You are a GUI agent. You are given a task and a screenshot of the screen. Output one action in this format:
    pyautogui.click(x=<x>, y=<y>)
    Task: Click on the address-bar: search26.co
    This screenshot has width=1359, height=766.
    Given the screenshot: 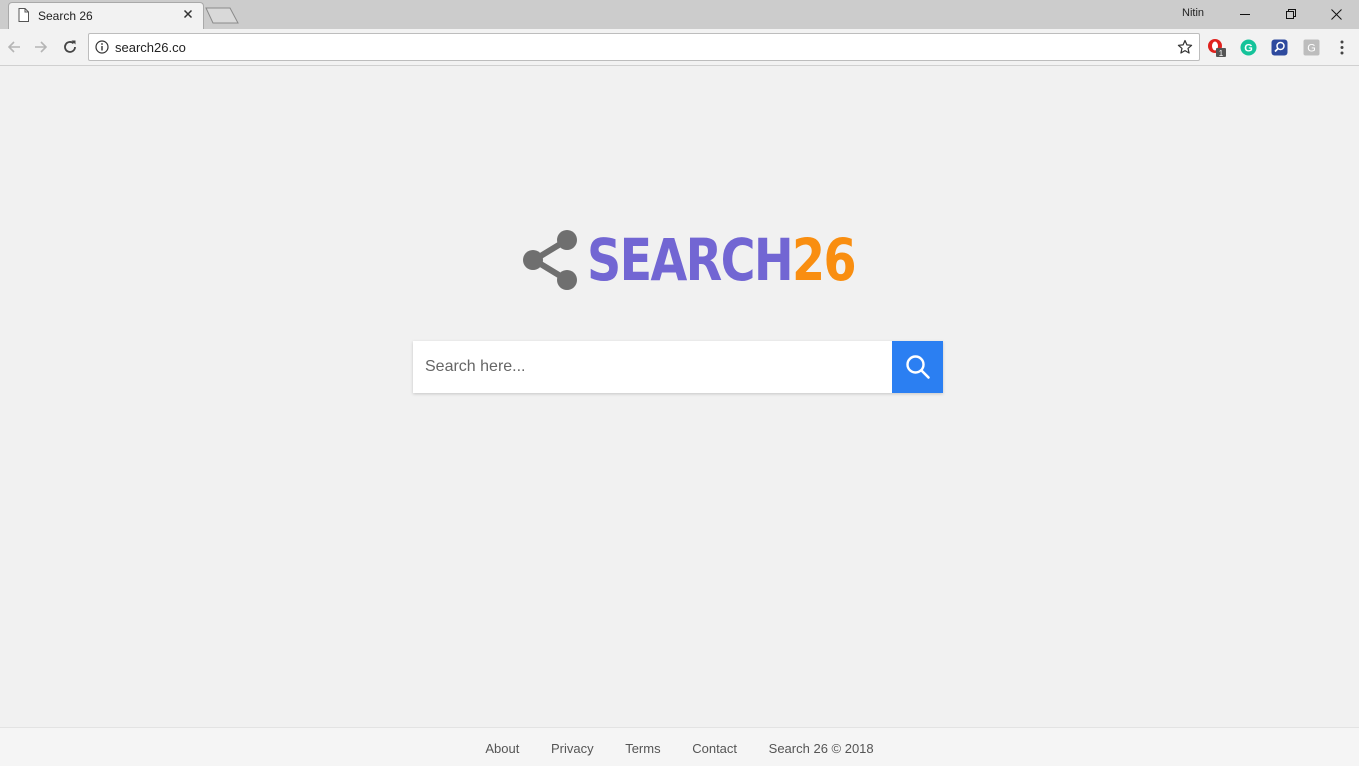 What is the action you would take?
    pyautogui.click(x=644, y=47)
    